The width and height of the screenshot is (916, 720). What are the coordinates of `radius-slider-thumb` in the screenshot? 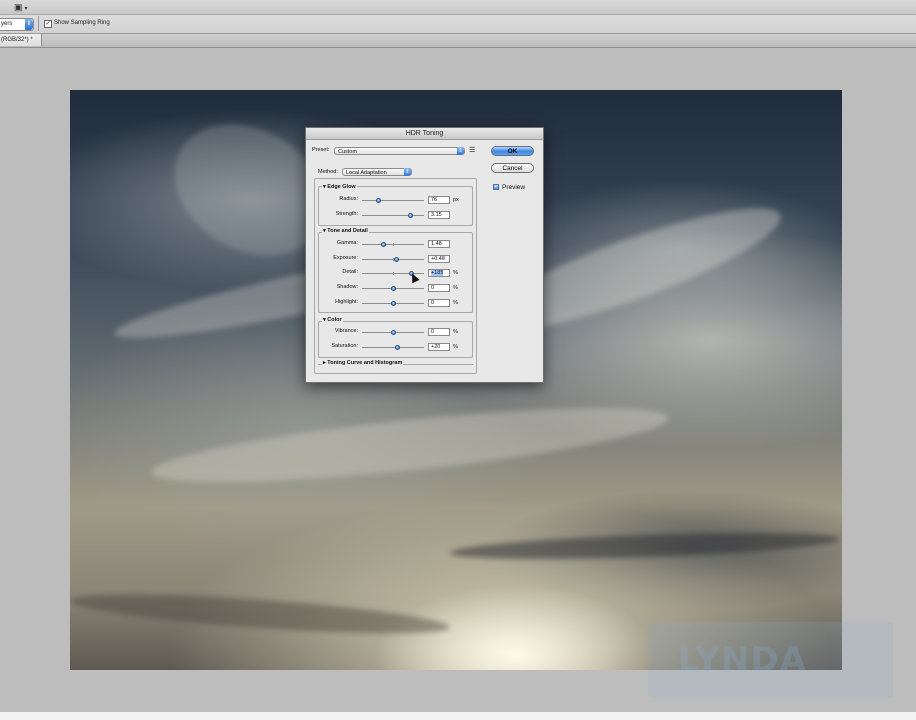 It's located at (378, 200).